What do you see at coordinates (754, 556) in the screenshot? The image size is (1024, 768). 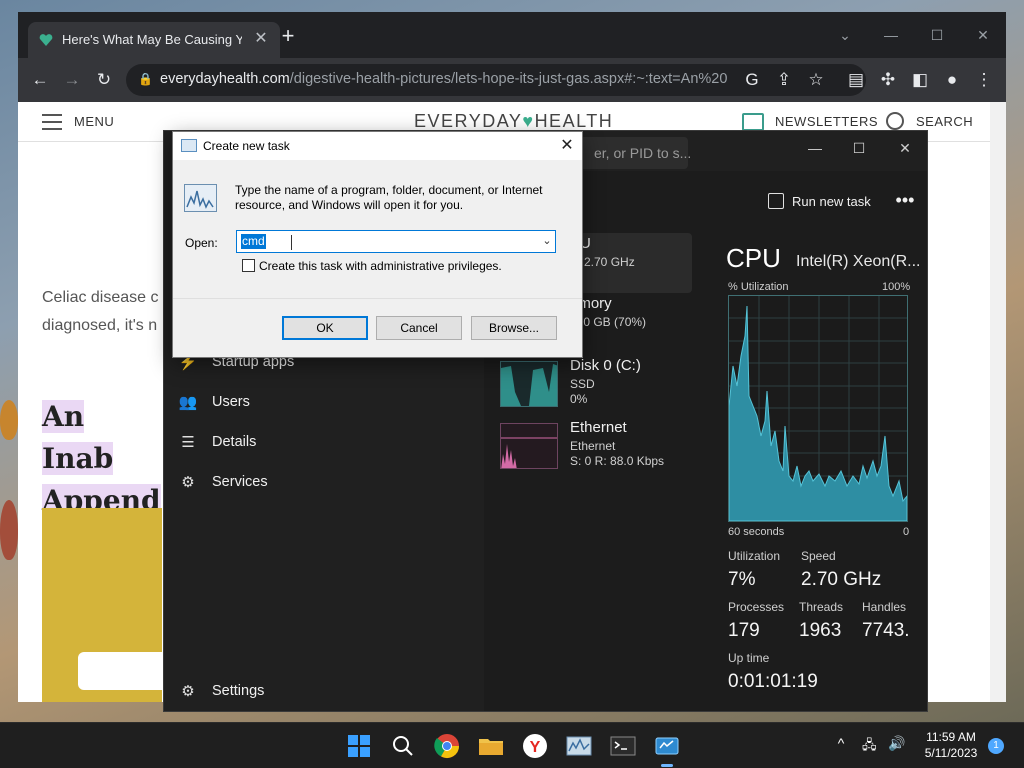 I see `utilization-label: Utilization` at bounding box center [754, 556].